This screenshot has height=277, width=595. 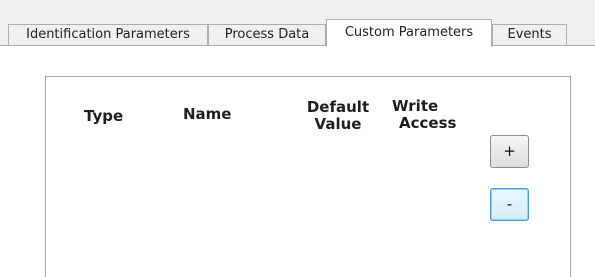 What do you see at coordinates (267, 35) in the screenshot?
I see `tab-process-data: Process Data` at bounding box center [267, 35].